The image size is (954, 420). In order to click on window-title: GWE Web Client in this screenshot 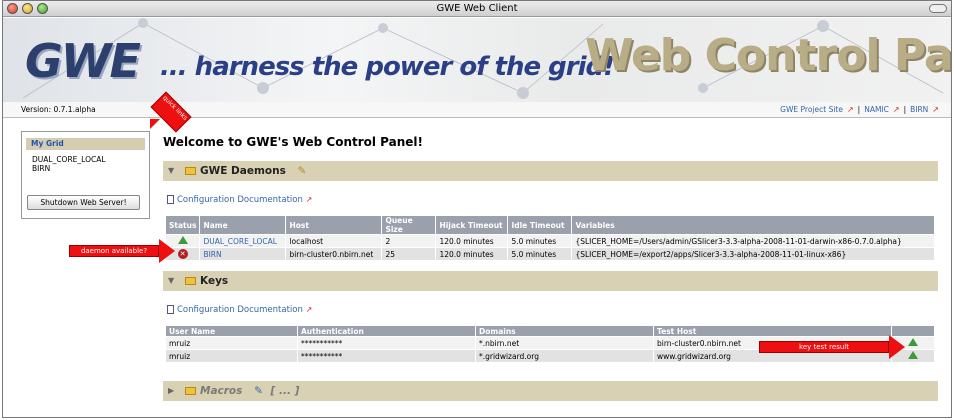, I will do `click(477, 8)`.